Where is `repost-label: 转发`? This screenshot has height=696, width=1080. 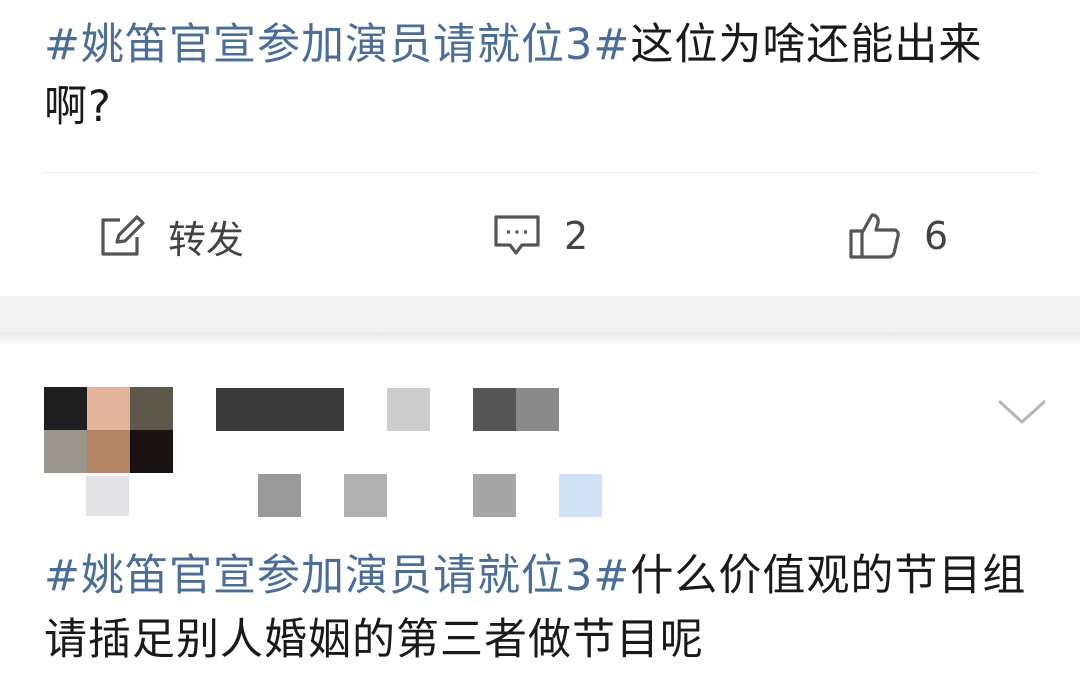 repost-label: 转发 is located at coordinates (206, 239).